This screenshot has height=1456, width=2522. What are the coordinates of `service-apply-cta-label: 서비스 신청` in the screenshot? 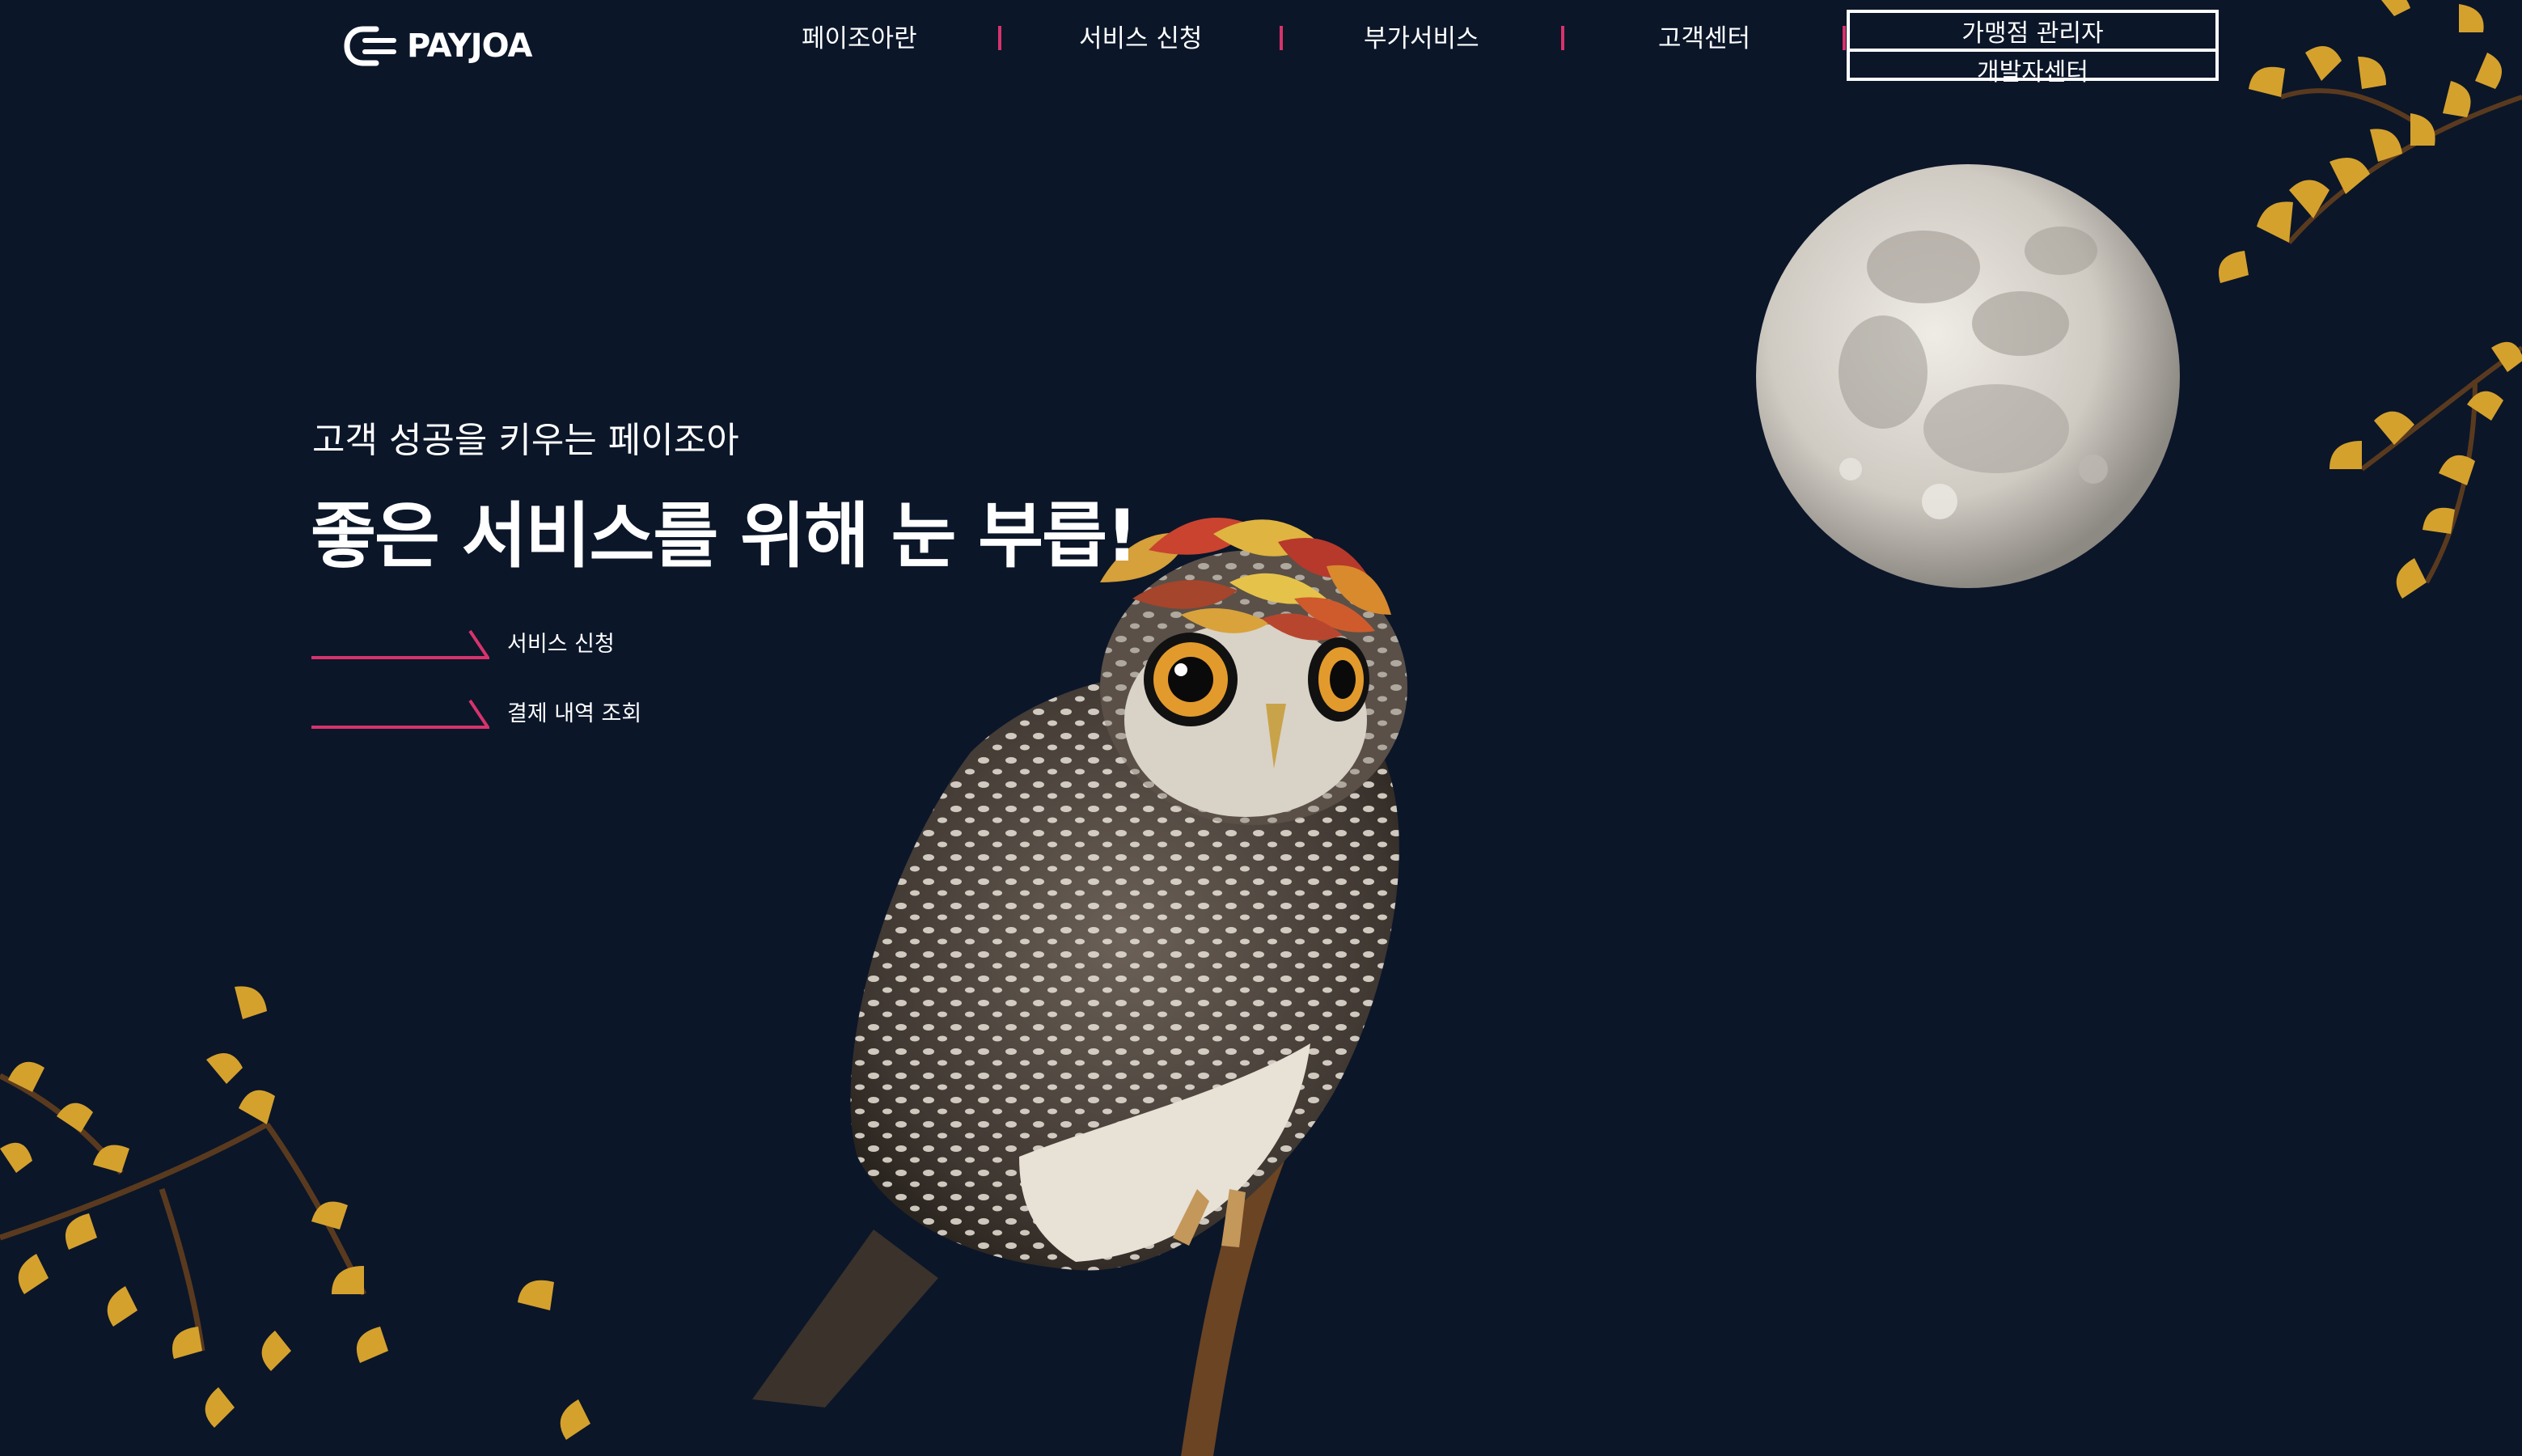 It's located at (561, 644).